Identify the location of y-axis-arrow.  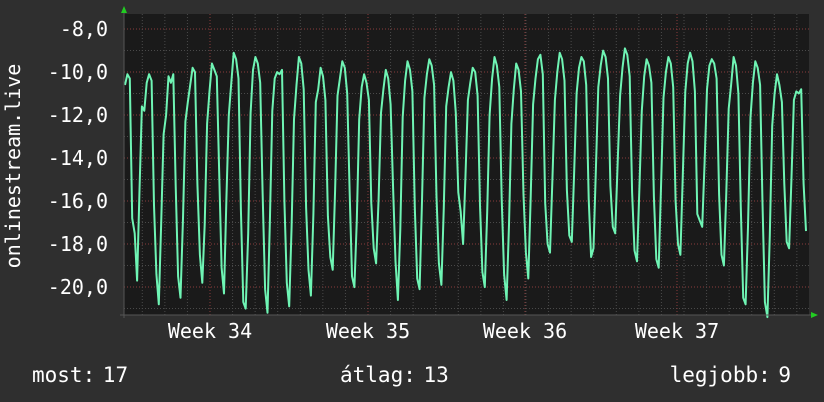
(124, 9).